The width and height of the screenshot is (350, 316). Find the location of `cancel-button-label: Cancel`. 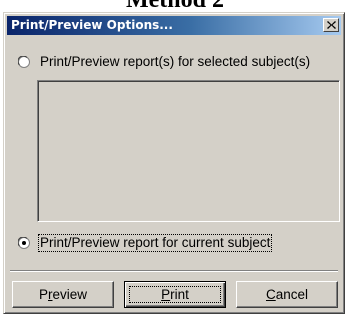

cancel-button-label: Cancel is located at coordinates (287, 294).